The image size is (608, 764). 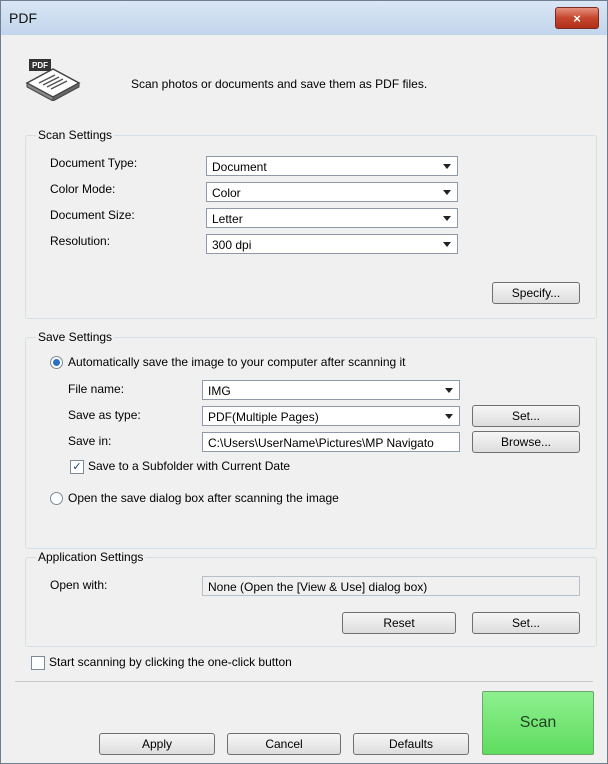 What do you see at coordinates (91, 557) in the screenshot?
I see `application-settings-legend: Application Settings` at bounding box center [91, 557].